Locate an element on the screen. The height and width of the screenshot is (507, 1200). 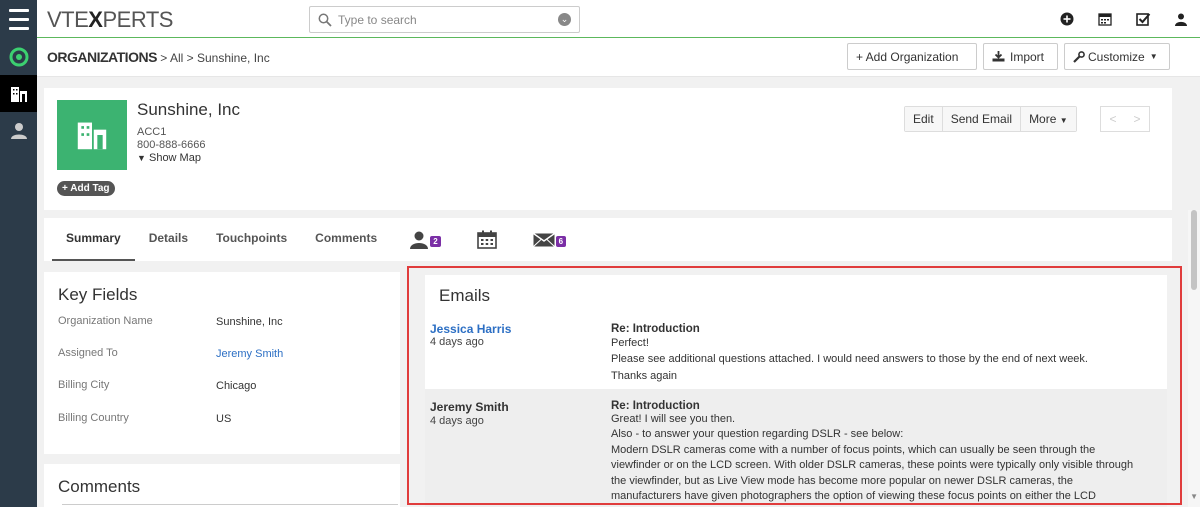
tab-emails: 6 is located at coordinates (549, 239).